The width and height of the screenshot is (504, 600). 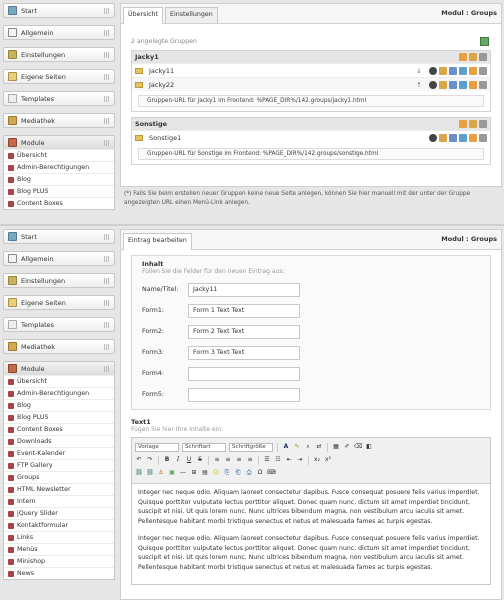 I want to click on text-color-icon: A, so click(x=286, y=447).